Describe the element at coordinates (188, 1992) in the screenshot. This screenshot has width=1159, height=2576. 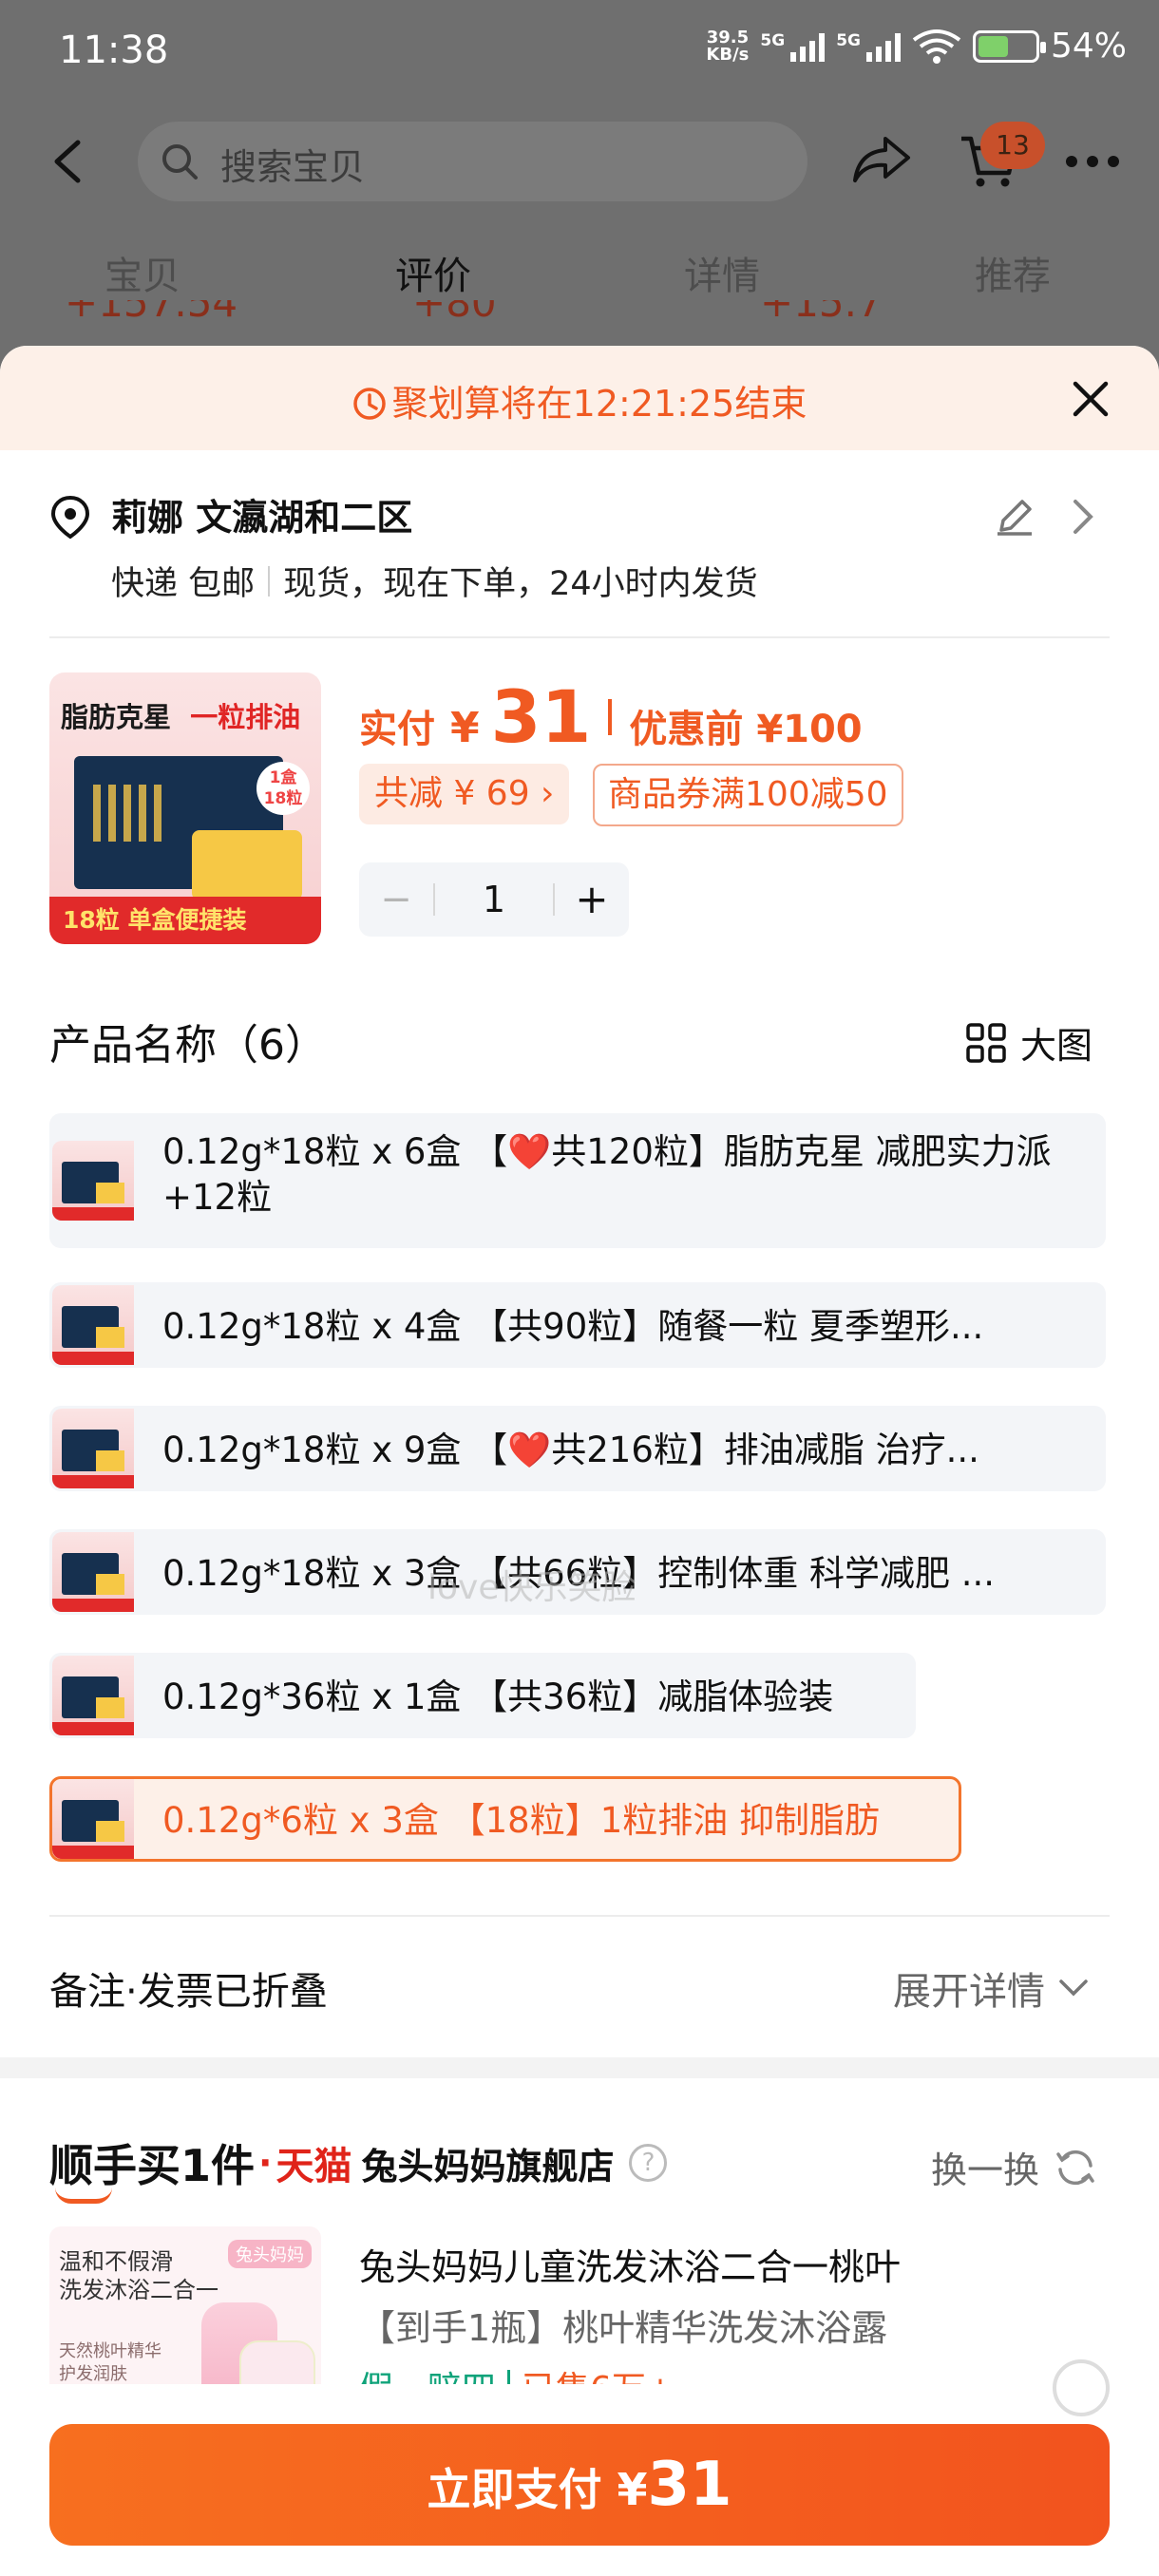
I see `notes-invoice-label: 备注·发票已折叠` at that location.